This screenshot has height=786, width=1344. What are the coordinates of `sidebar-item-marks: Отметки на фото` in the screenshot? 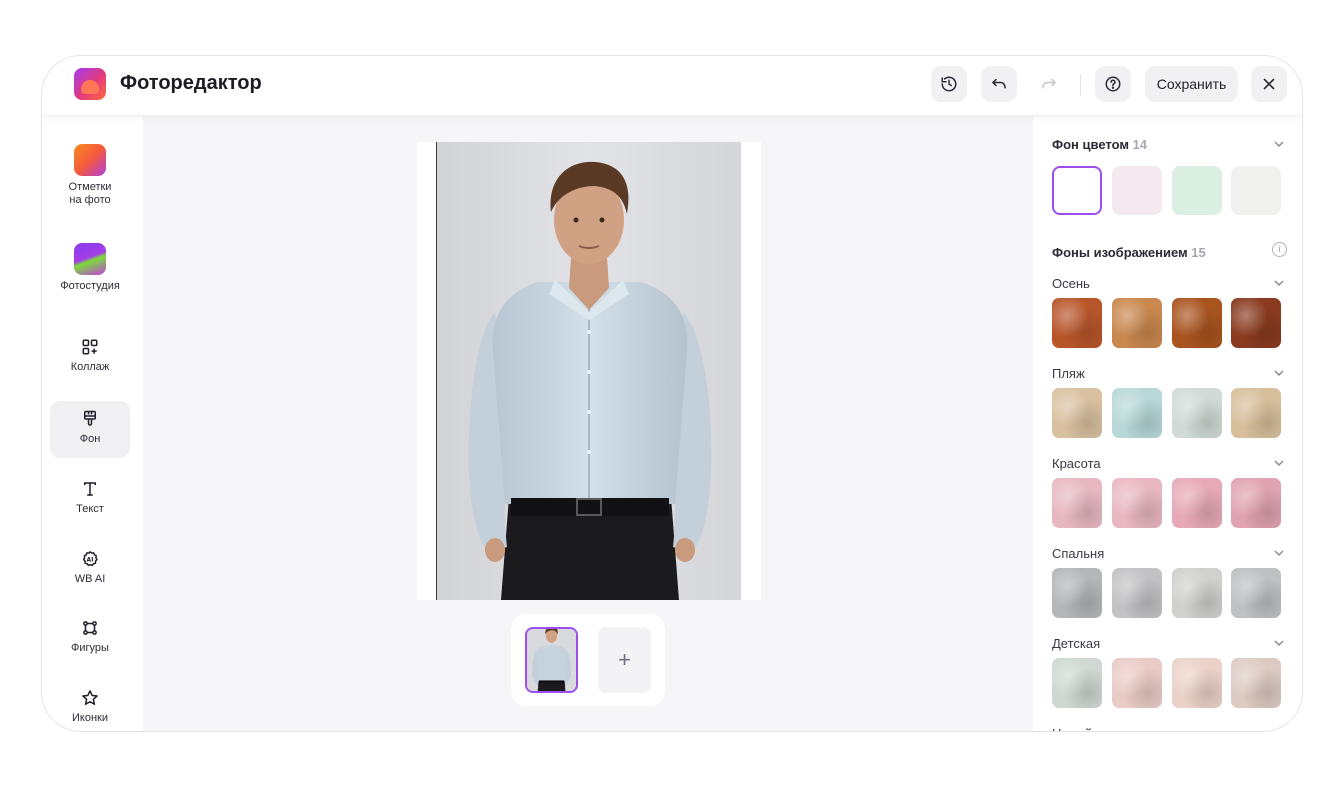 It's located at (90, 179).